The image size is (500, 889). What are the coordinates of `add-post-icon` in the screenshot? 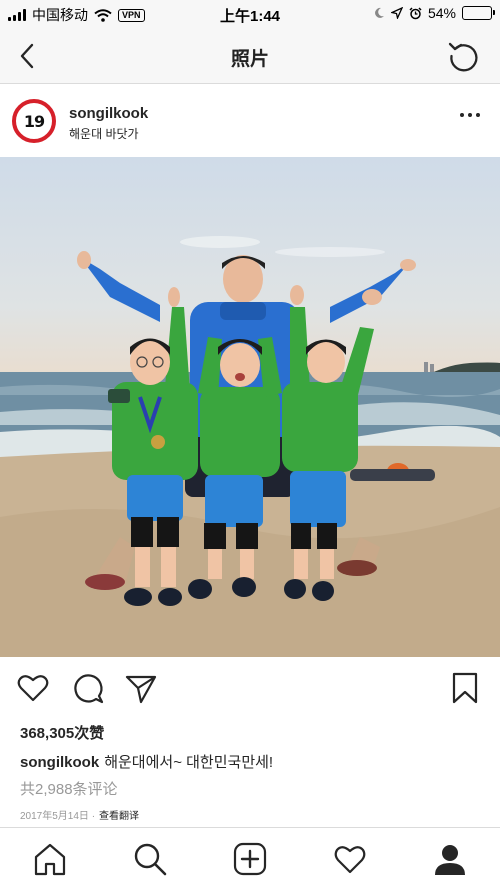 It's located at (250, 859).